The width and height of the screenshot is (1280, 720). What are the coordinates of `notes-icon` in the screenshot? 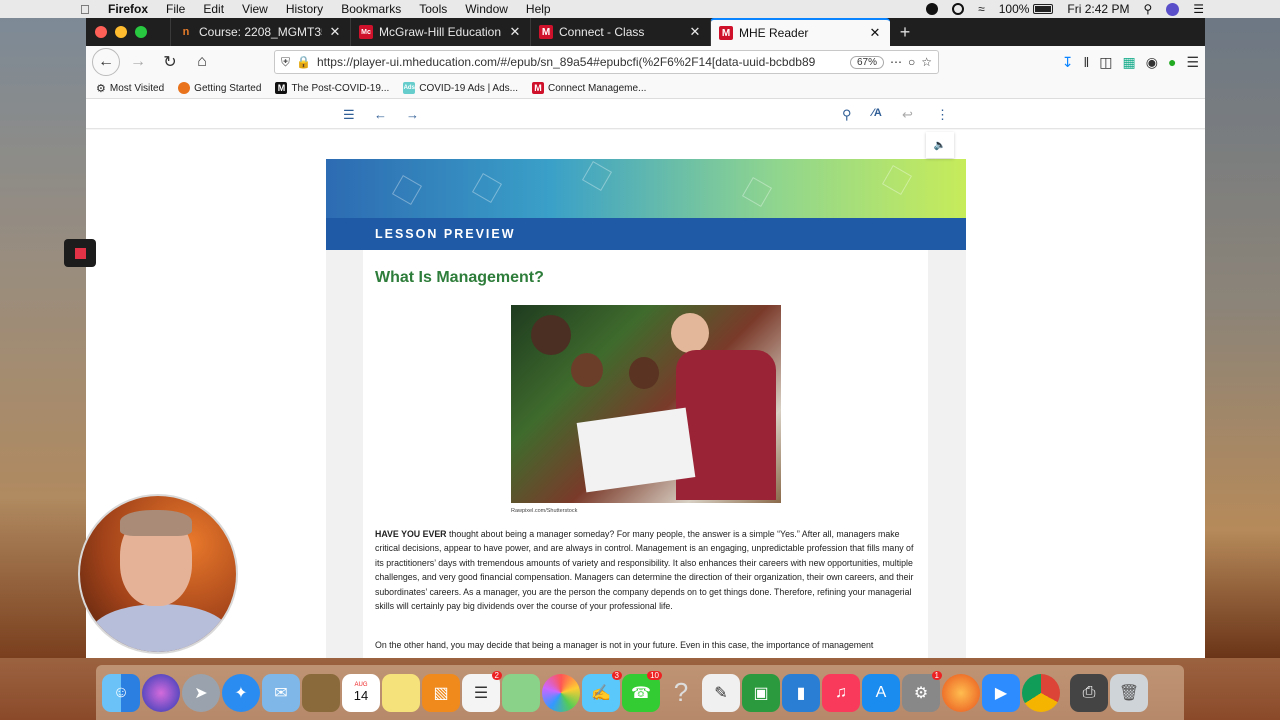 It's located at (401, 692).